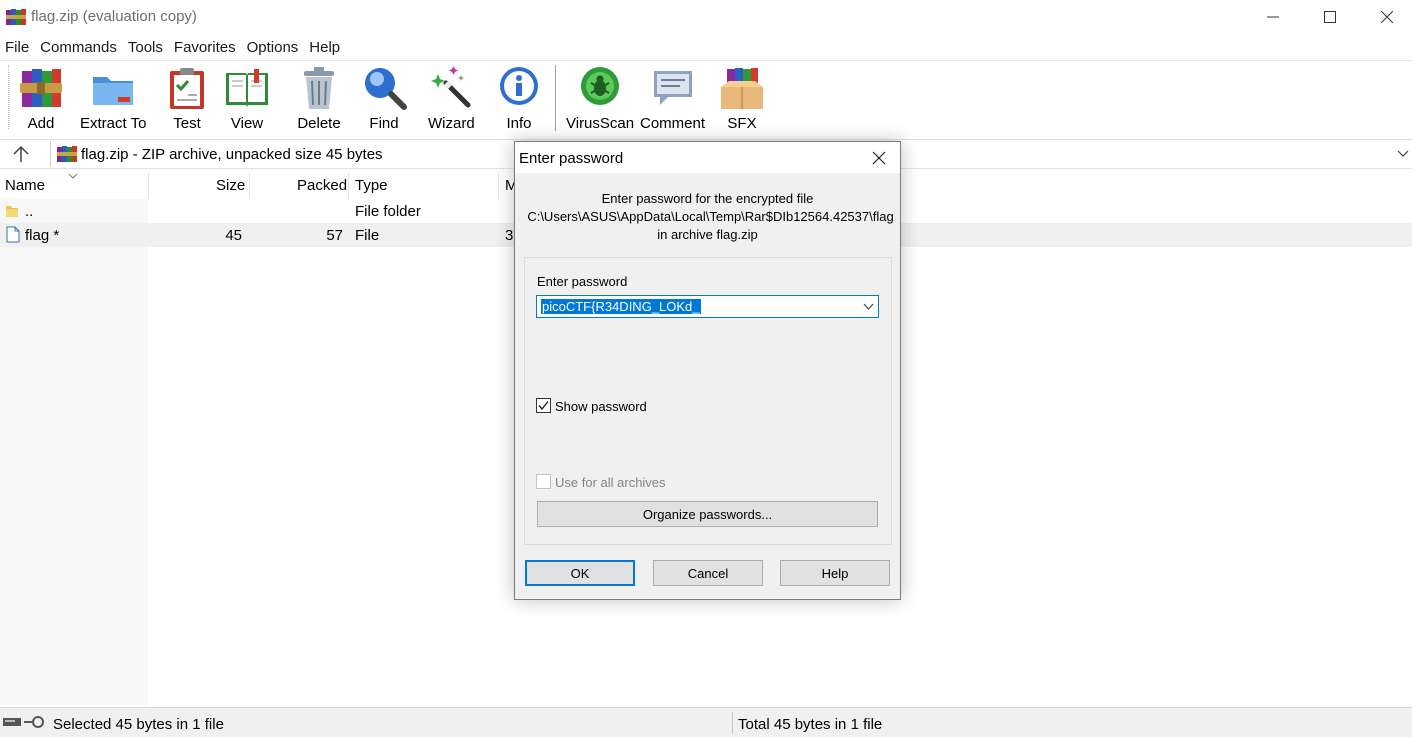 The height and width of the screenshot is (737, 1412). I want to click on extract-to-label: Extract To, so click(113, 123).